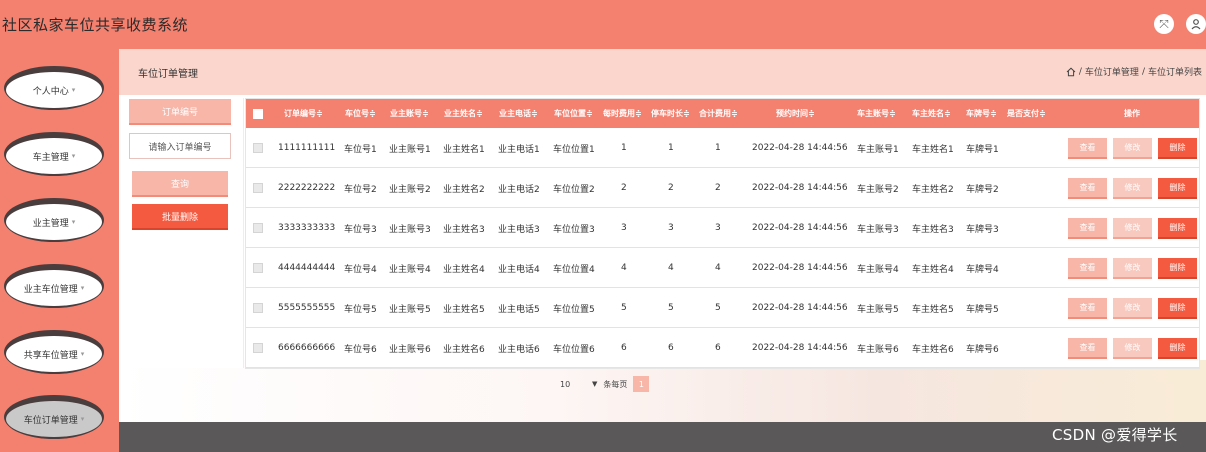 The height and width of the screenshot is (452, 1206). I want to click on column-header: 预约时间 ≑, so click(795, 113).